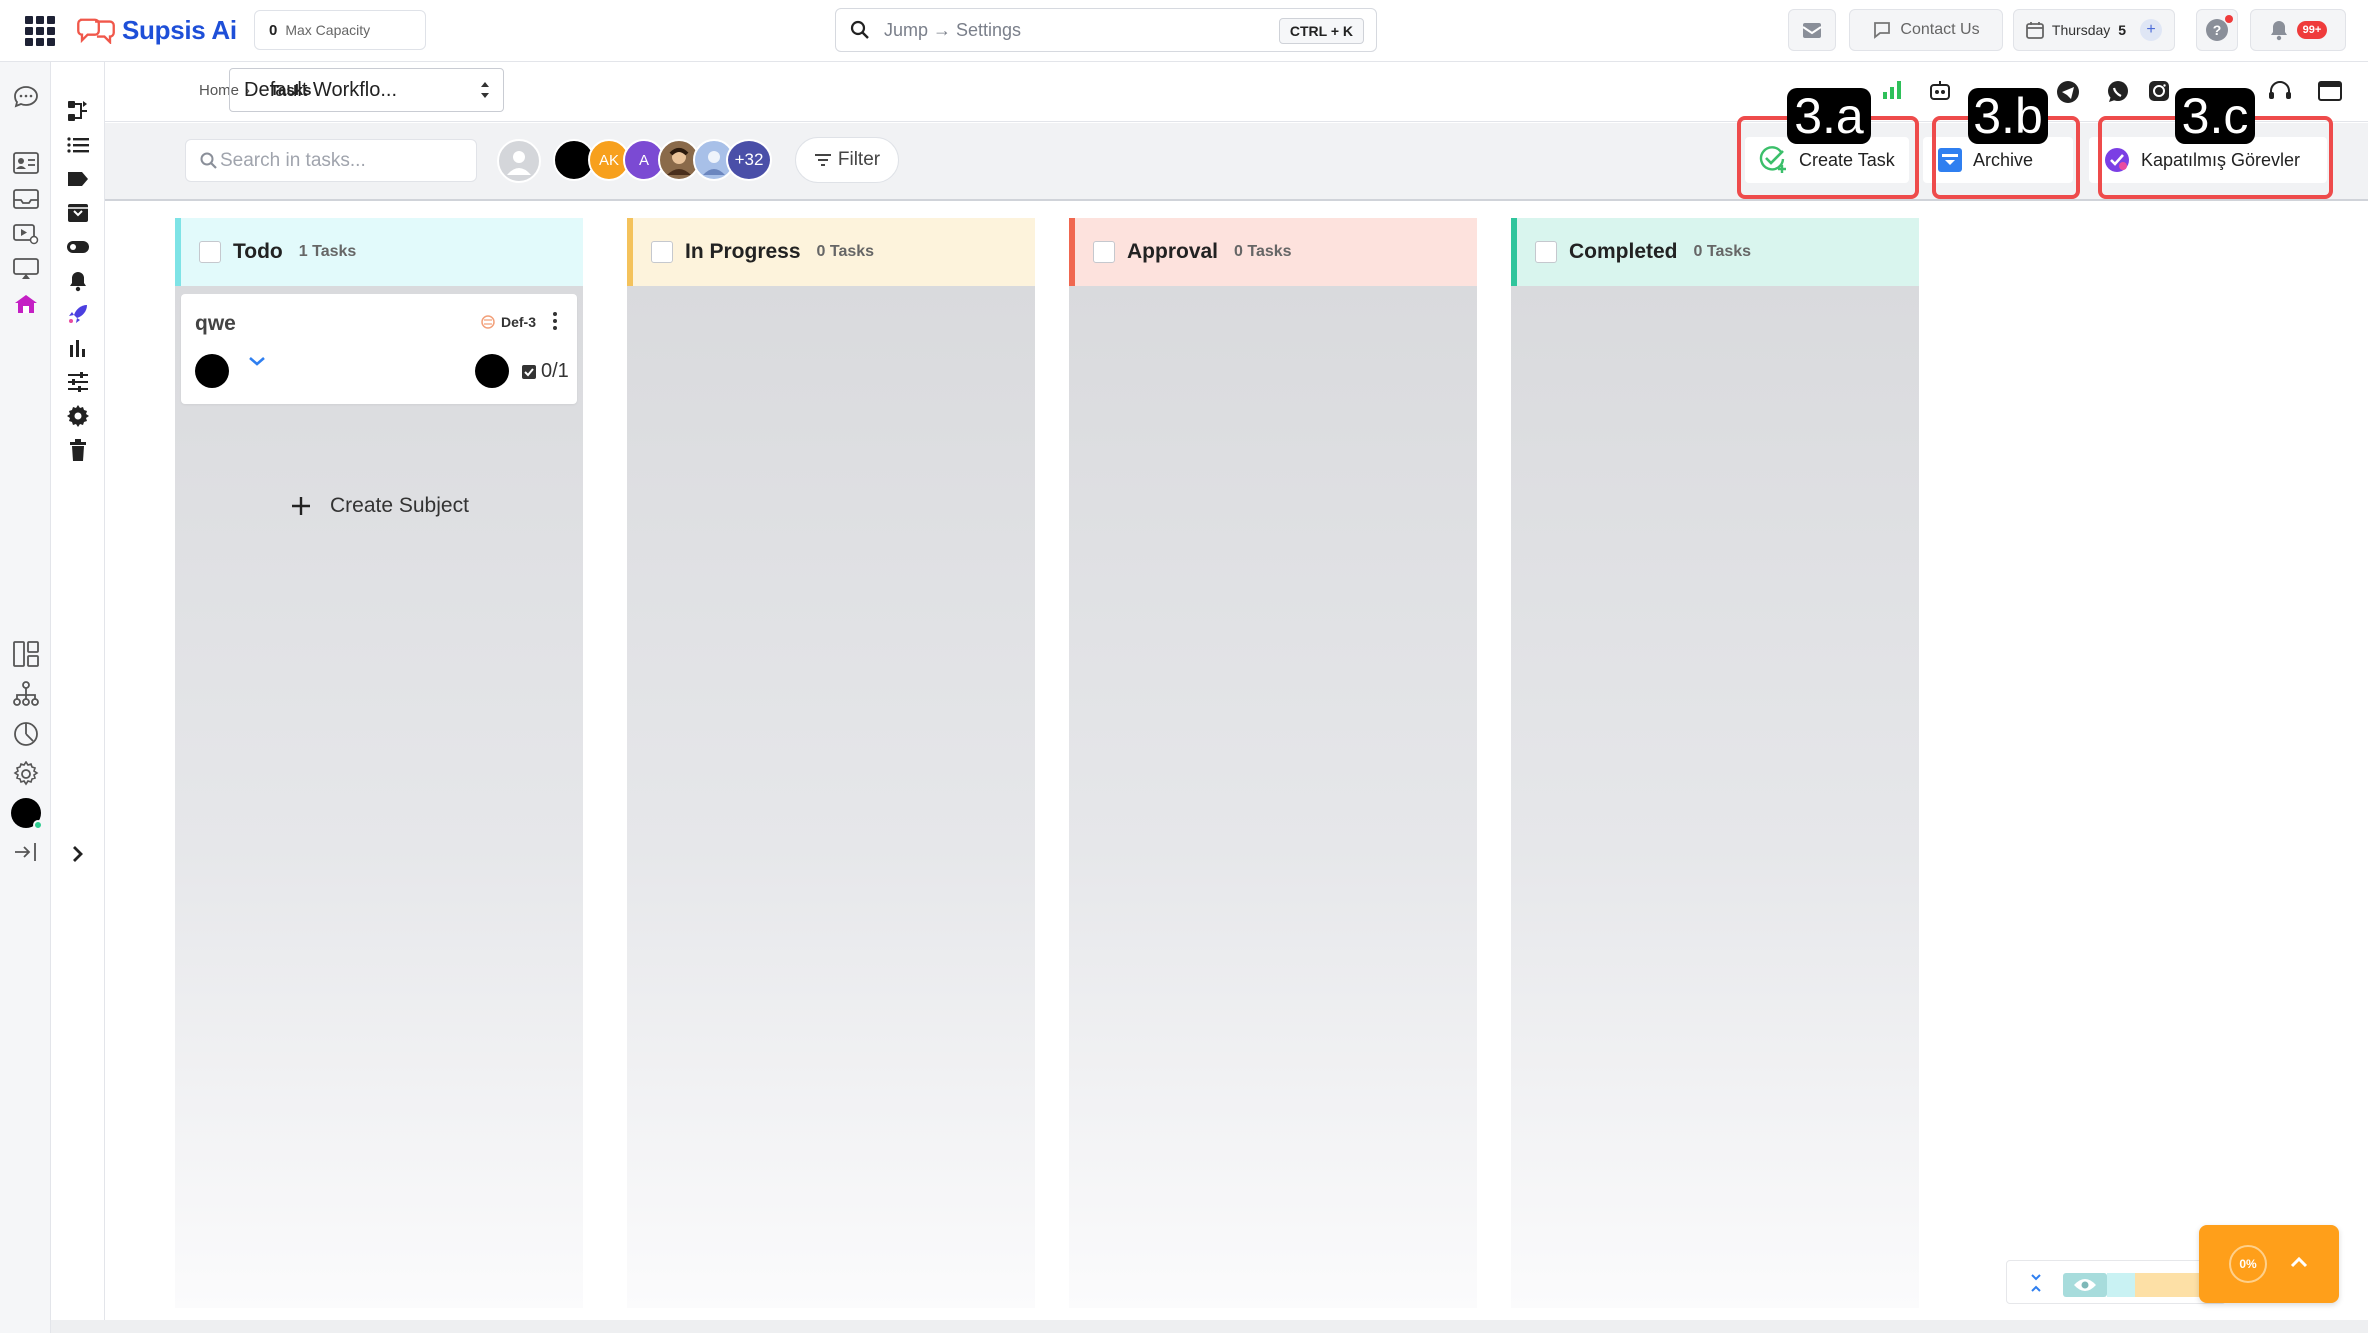 The height and width of the screenshot is (1333, 2368). What do you see at coordinates (258, 251) in the screenshot?
I see `column-title: Todo` at bounding box center [258, 251].